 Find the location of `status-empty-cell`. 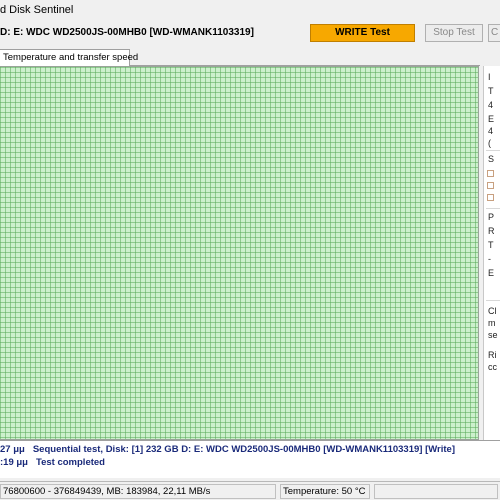

status-empty-cell is located at coordinates (436, 491).